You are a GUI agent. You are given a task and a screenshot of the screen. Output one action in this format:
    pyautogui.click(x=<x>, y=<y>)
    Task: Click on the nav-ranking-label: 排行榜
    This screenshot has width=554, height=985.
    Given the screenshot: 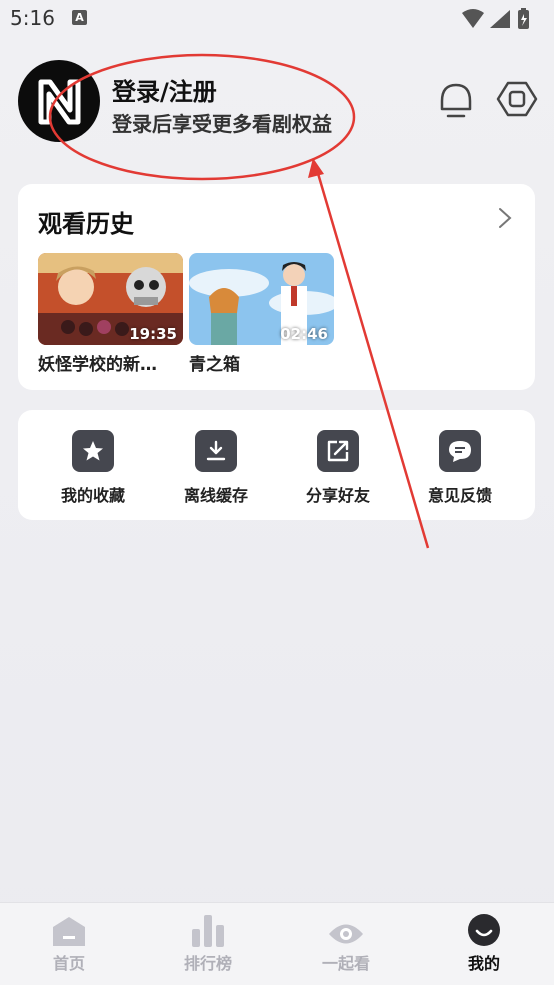 What is the action you would take?
    pyautogui.click(x=207, y=963)
    